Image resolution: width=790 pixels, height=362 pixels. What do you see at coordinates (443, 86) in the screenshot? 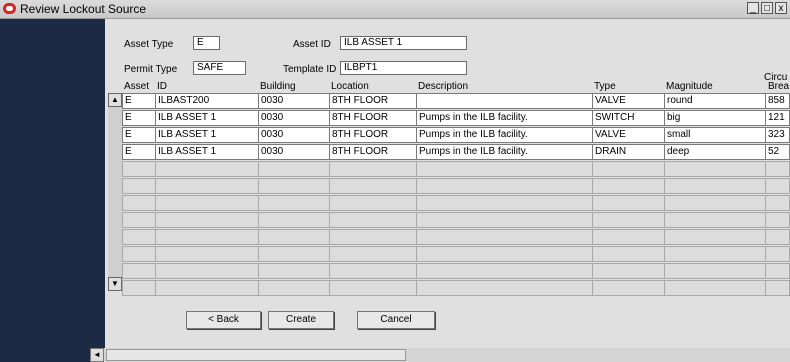
I see `column-header-description: Description` at bounding box center [443, 86].